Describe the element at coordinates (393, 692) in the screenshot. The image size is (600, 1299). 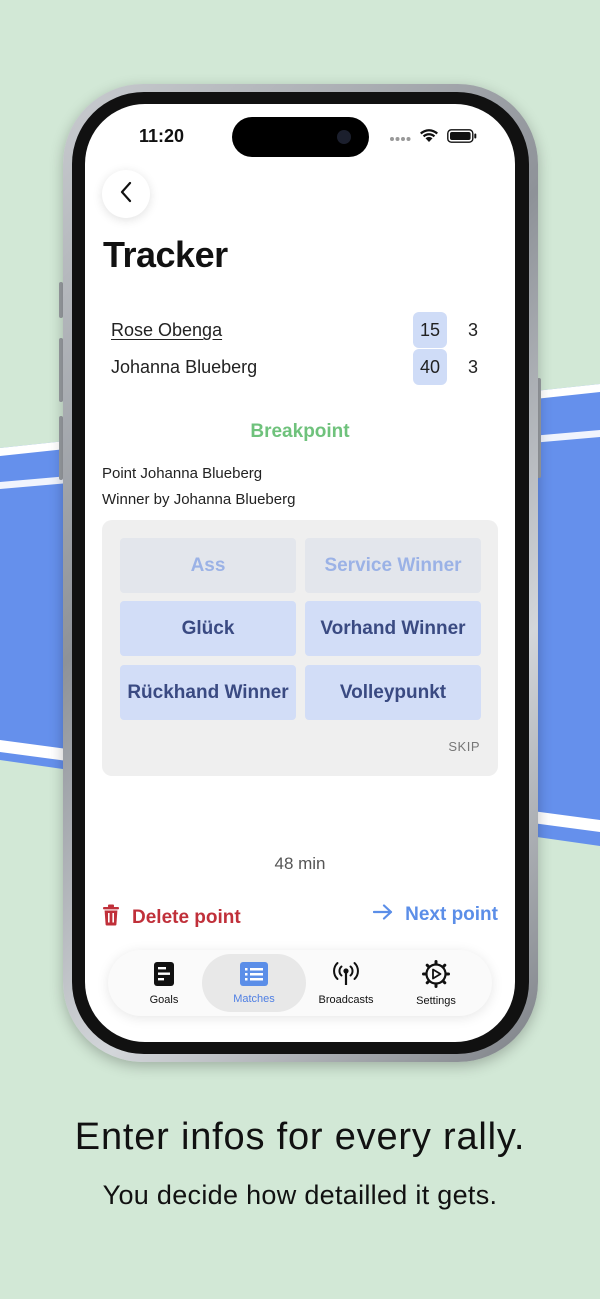
I see `volley-button: Volleypunkt` at that location.